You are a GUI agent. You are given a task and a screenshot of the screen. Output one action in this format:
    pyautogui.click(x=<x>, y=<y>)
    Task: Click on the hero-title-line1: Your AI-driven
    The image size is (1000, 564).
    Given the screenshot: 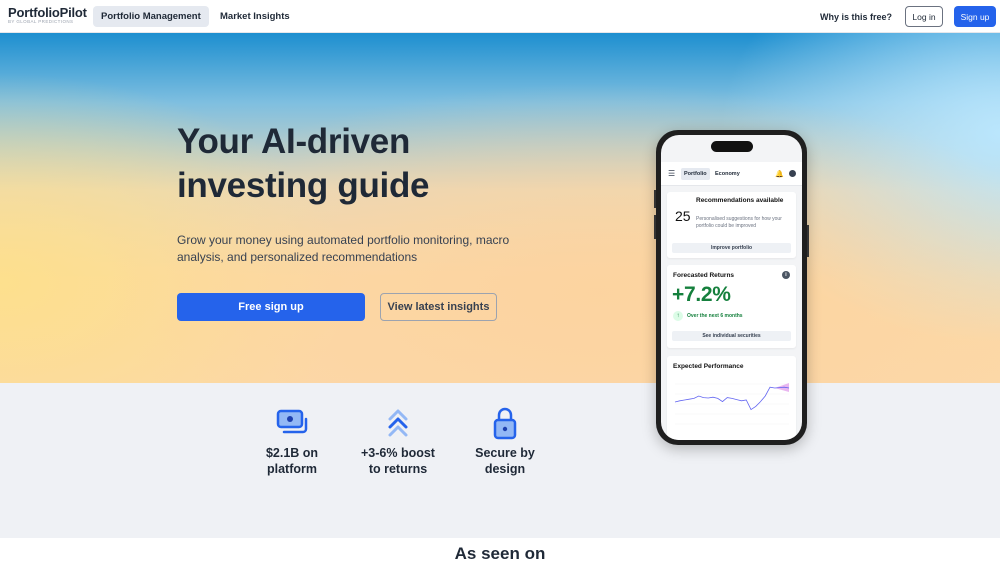 What is the action you would take?
    pyautogui.click(x=294, y=141)
    